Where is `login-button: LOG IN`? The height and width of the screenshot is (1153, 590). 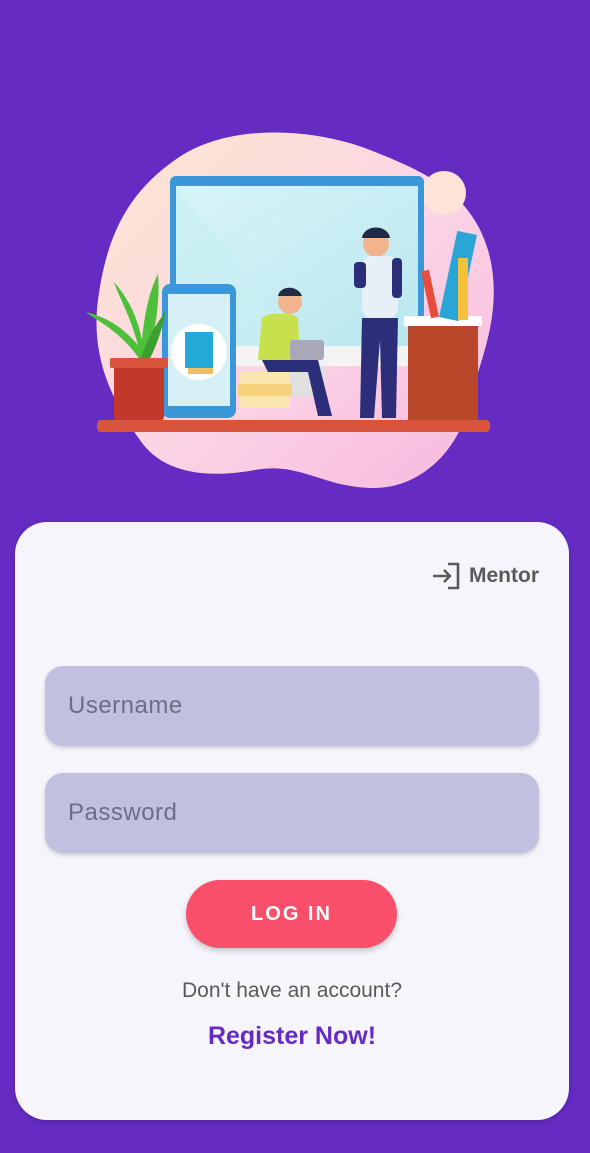
login-button: LOG IN is located at coordinates (291, 914).